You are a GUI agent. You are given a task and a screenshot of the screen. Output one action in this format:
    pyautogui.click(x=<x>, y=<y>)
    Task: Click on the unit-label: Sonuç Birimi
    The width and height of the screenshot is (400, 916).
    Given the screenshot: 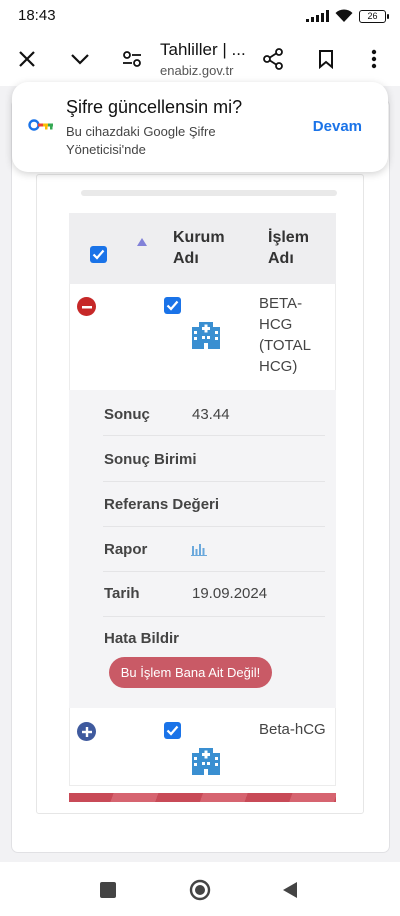 What is the action you would take?
    pyautogui.click(x=150, y=459)
    